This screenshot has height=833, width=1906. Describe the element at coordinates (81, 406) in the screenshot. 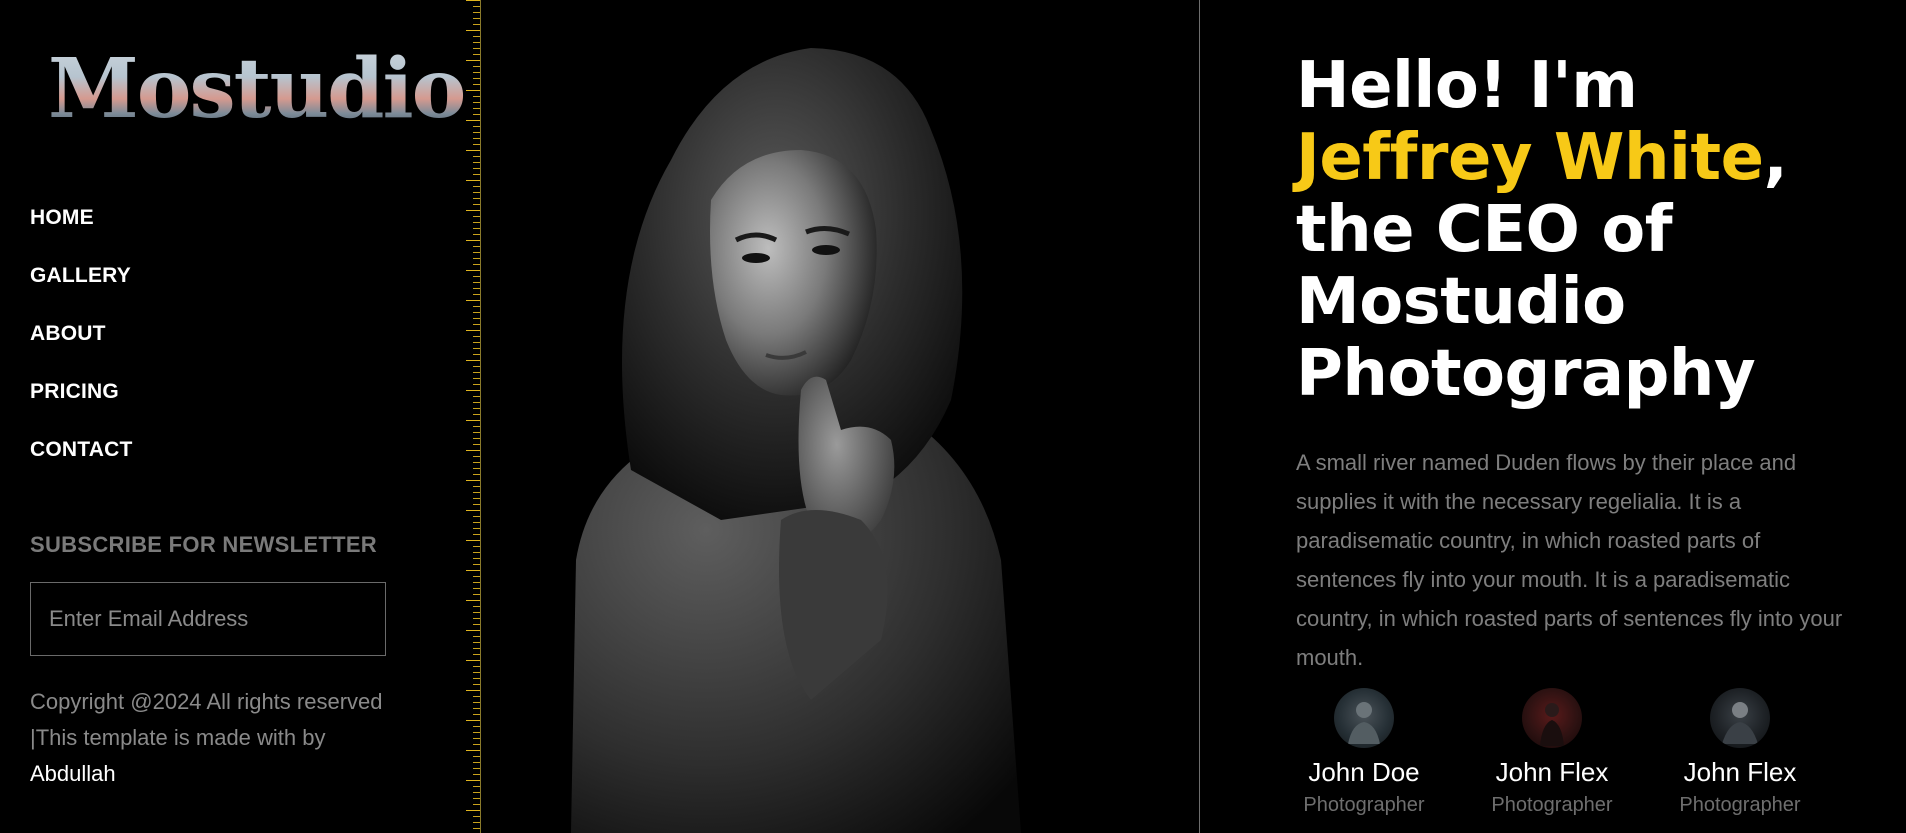

I see `nav-item-pricing: PRICING` at that location.